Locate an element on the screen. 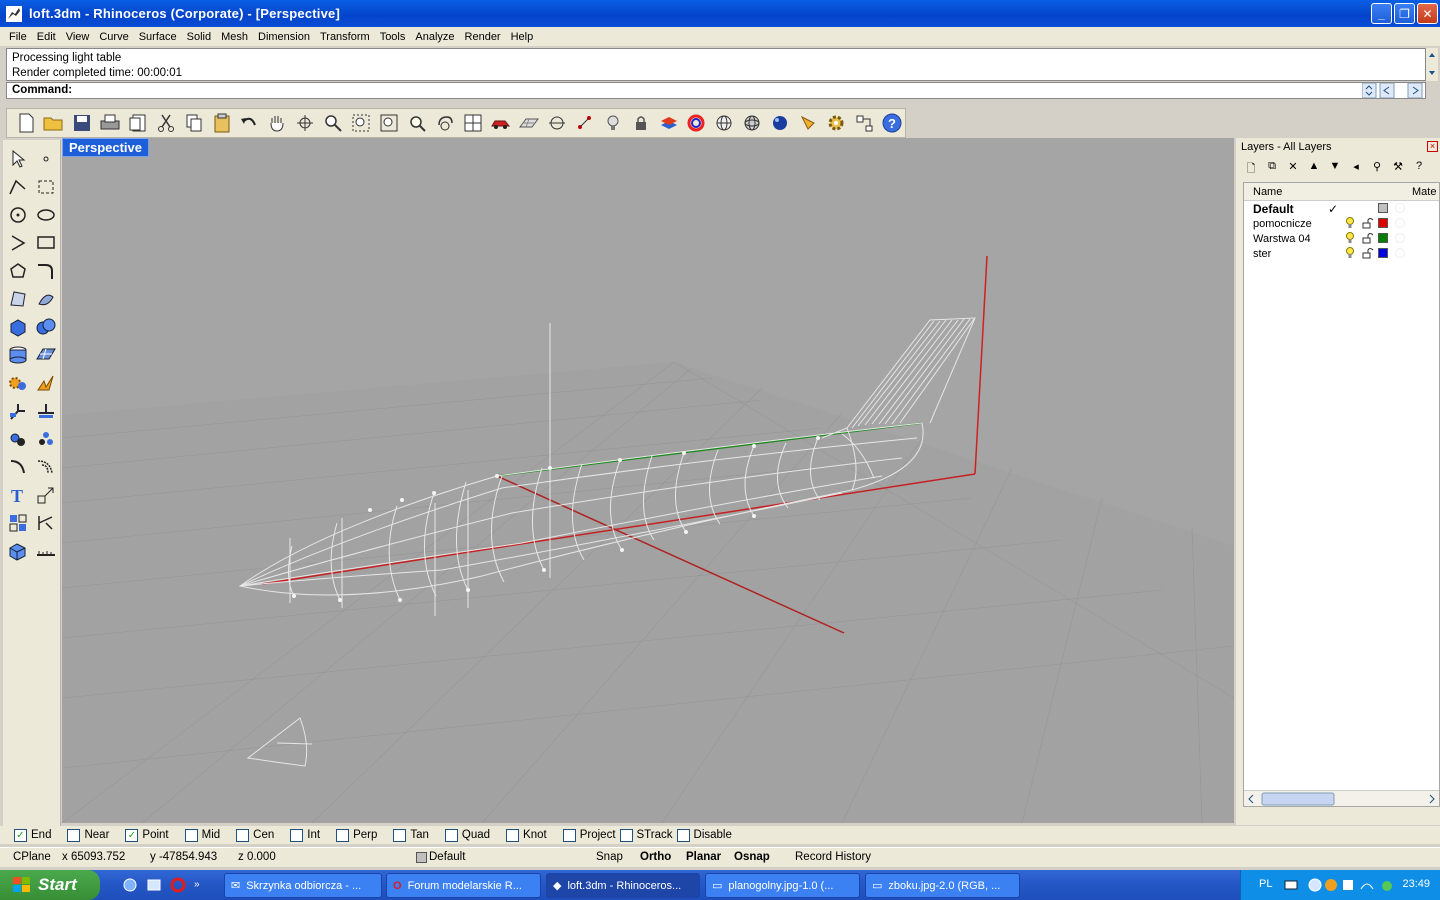  fillet-curve-icon is located at coordinates (46, 271).